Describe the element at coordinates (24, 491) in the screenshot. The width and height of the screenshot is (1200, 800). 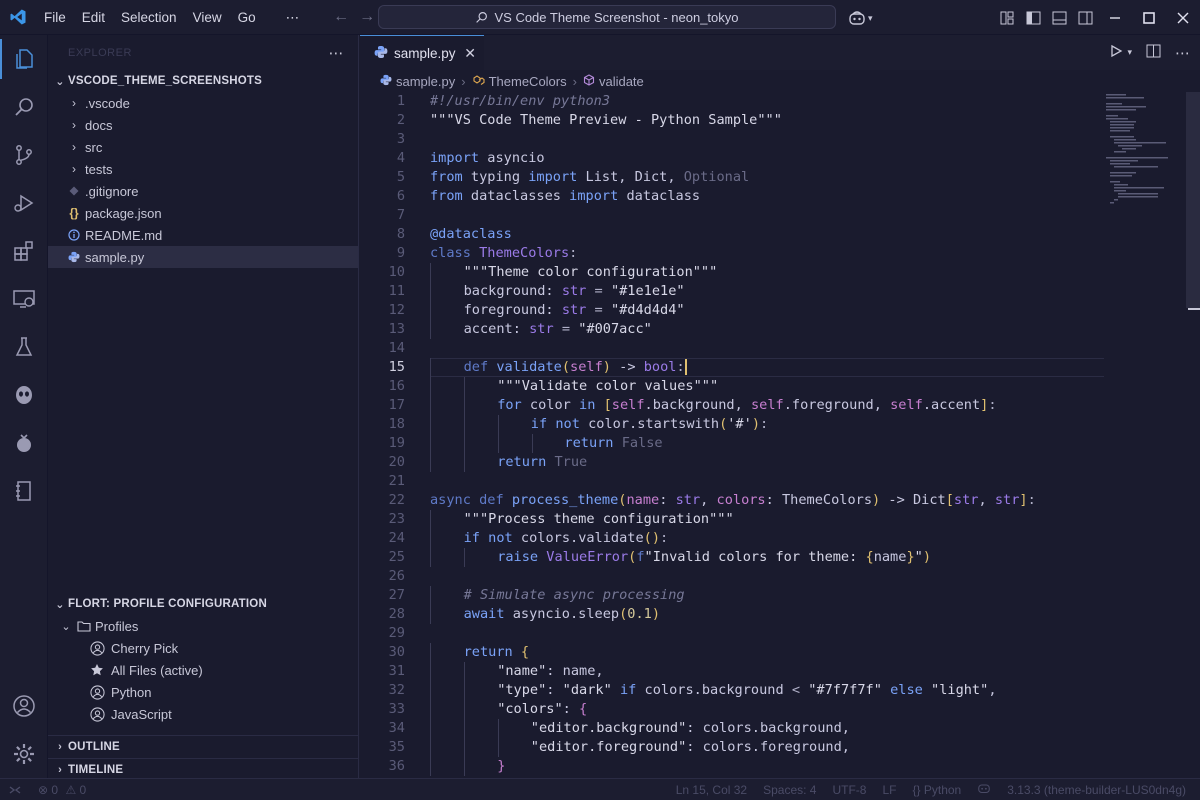
I see `notebook-icon` at that location.